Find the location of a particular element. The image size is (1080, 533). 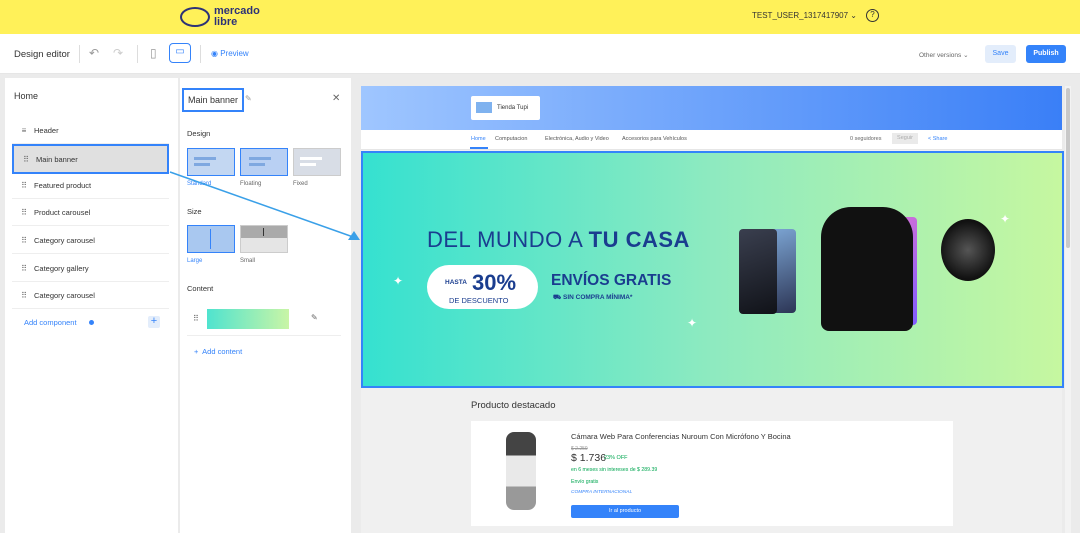

user-menu: TEST_USER_1317417907 ⌄ is located at coordinates (804, 15).